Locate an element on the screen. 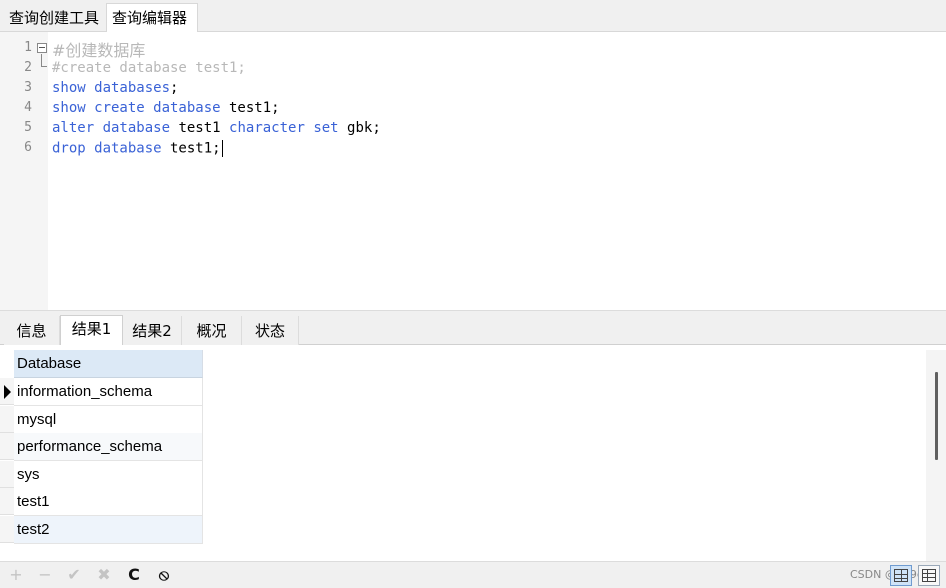  line-number: 1 is located at coordinates (28, 47).